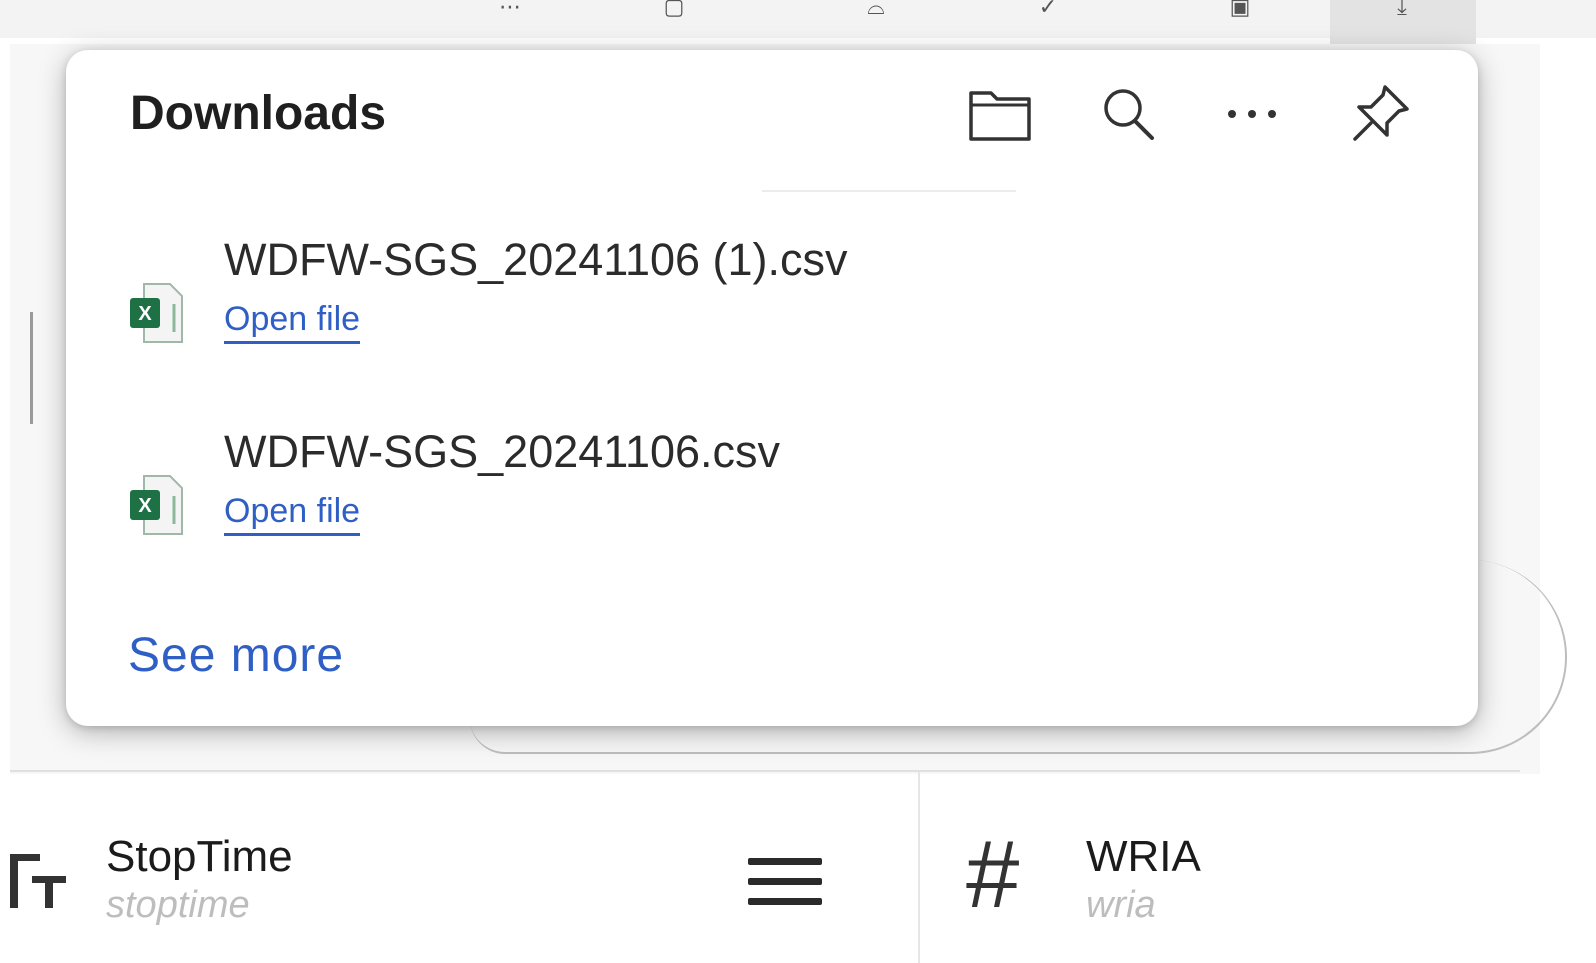  What do you see at coordinates (236, 655) in the screenshot?
I see `see-more-link: See more` at bounding box center [236, 655].